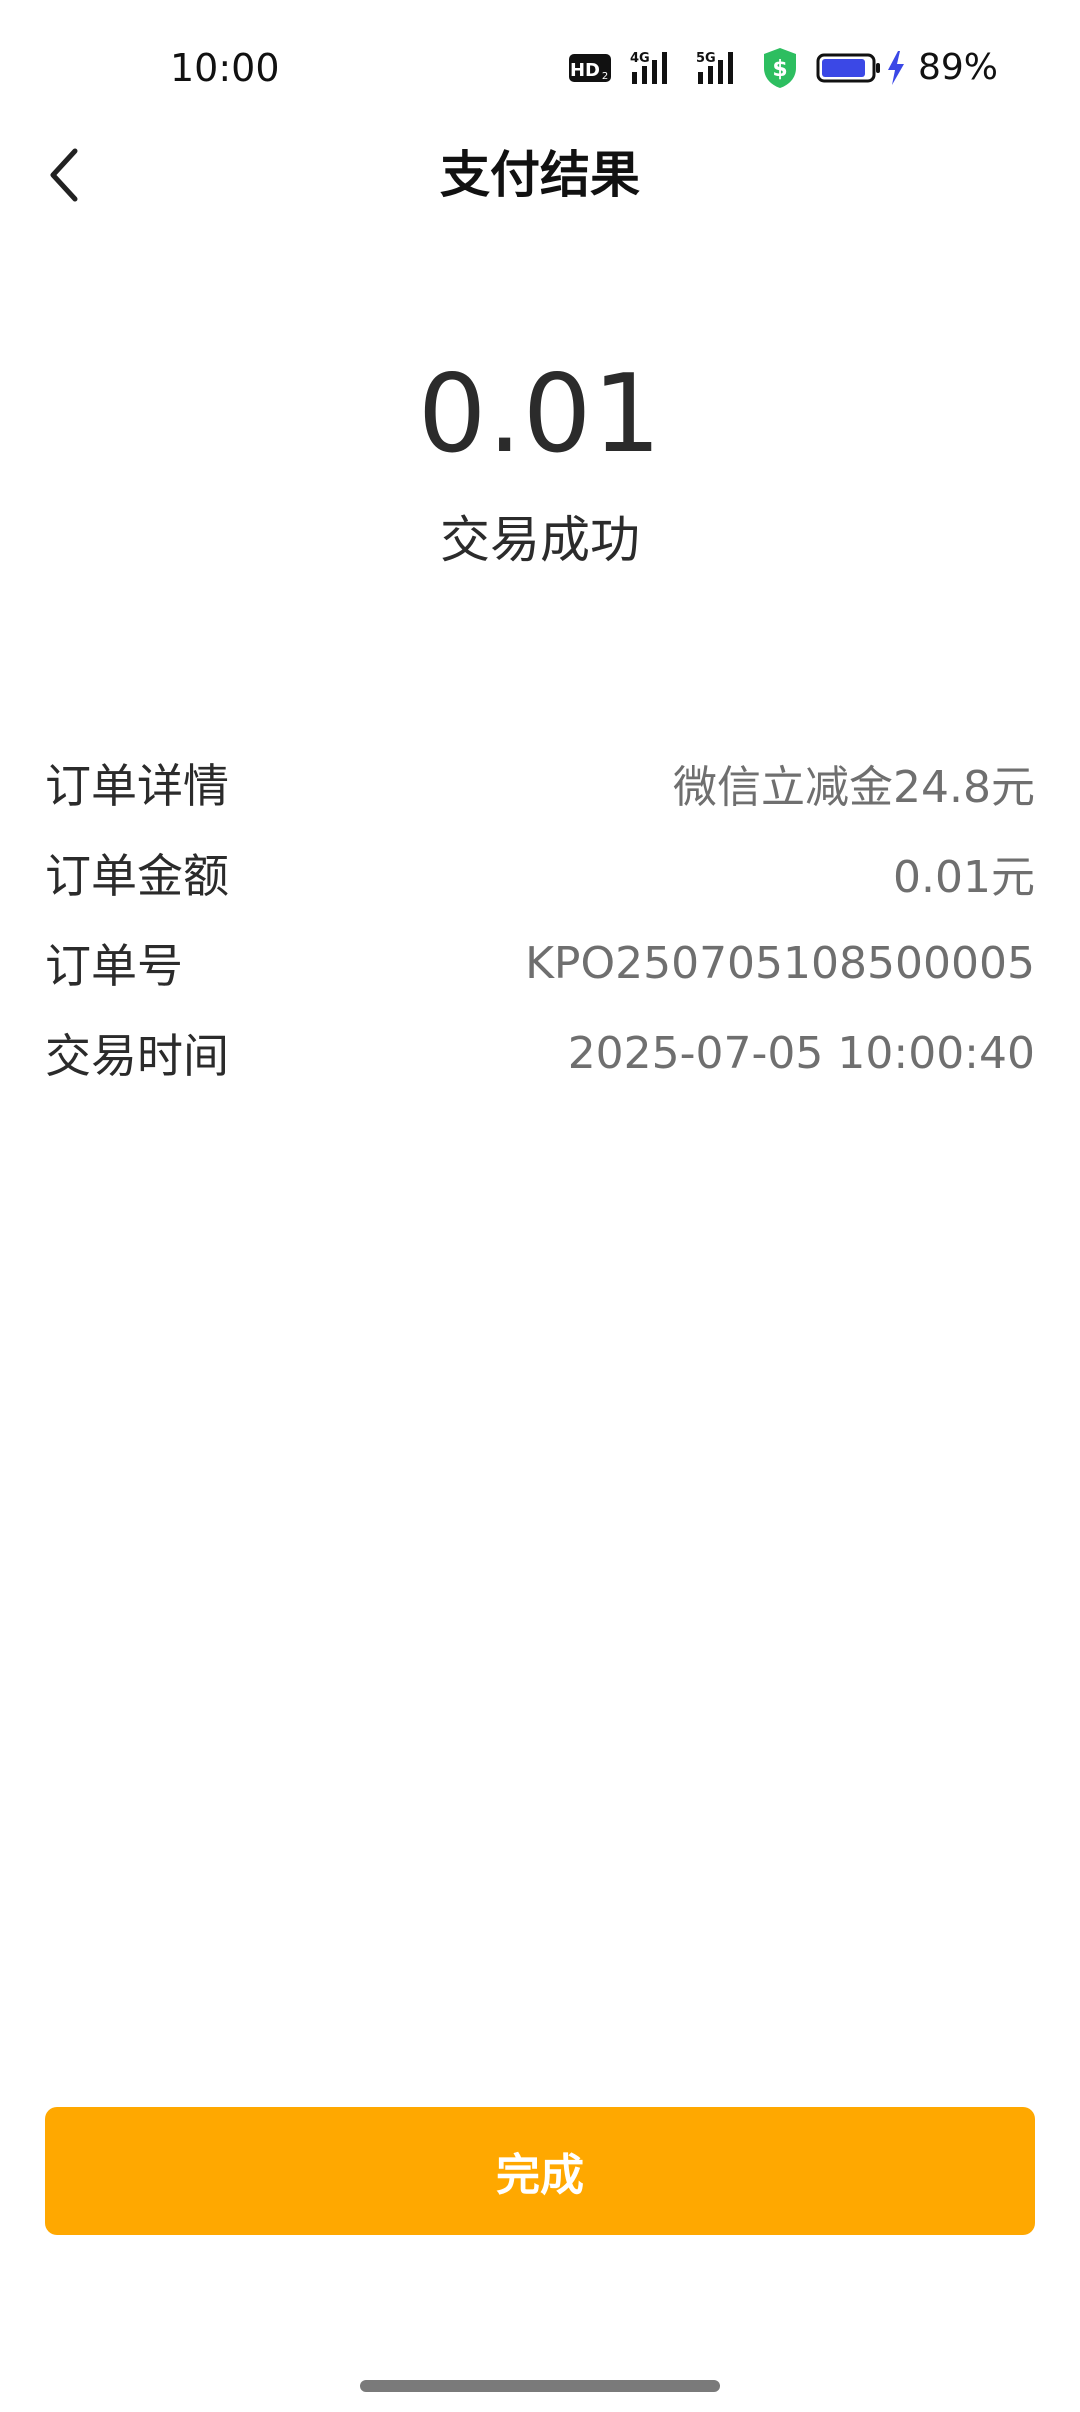 The image size is (1080, 2412). I want to click on page-title: 支付结果, so click(540, 175).